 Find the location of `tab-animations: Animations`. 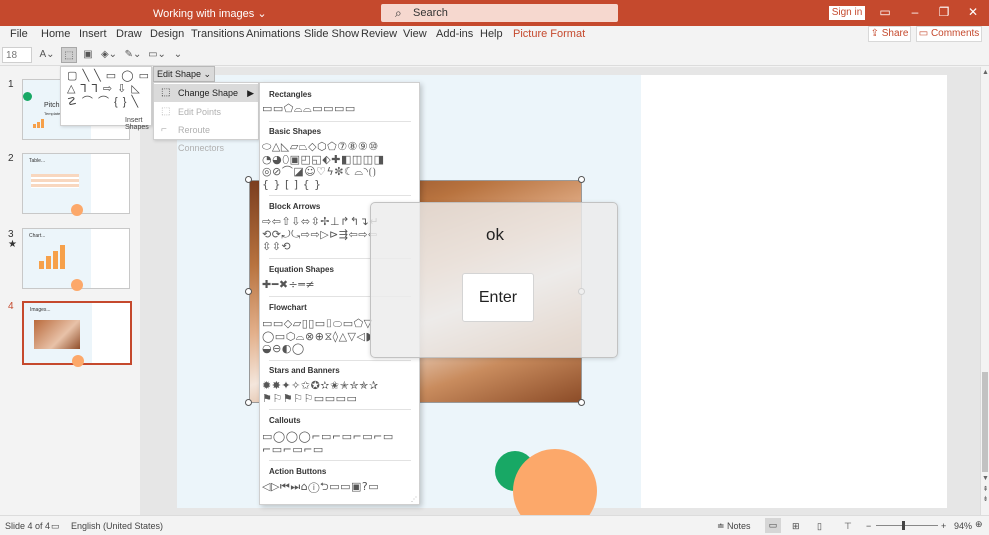

tab-animations: Animations is located at coordinates (273, 34).